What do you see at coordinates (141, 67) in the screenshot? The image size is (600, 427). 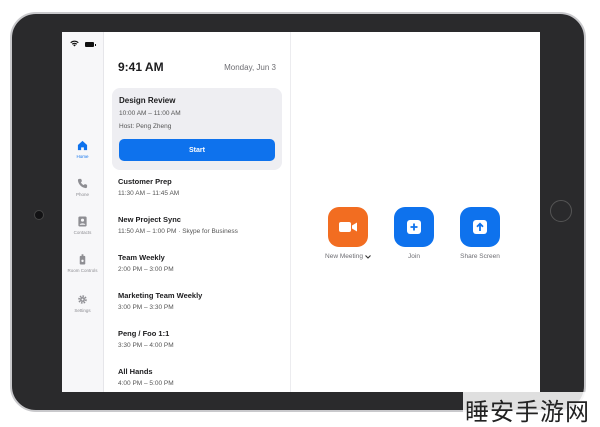 I see `current-time: 9:41 AM` at bounding box center [141, 67].